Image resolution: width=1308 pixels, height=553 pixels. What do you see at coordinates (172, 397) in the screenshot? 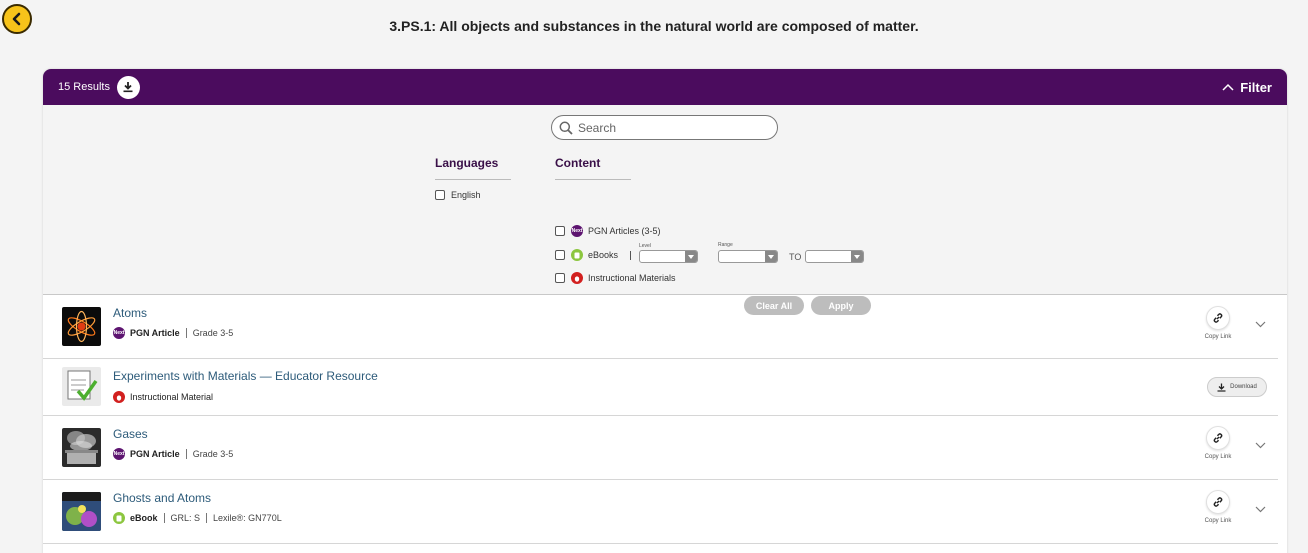
I see `result-type: Instructional Material` at bounding box center [172, 397].